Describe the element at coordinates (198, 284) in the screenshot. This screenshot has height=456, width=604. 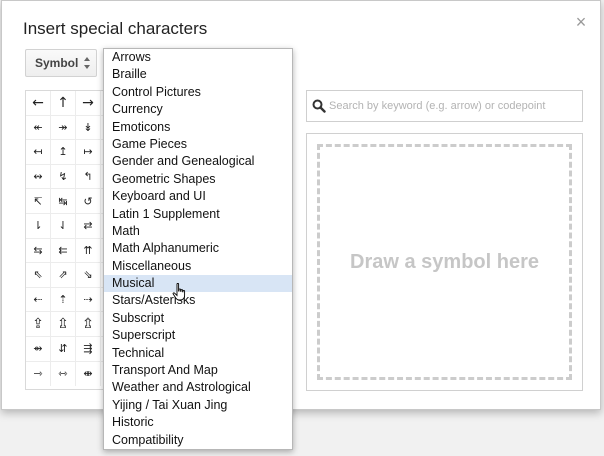
I see `dropdown-option: Musical` at that location.